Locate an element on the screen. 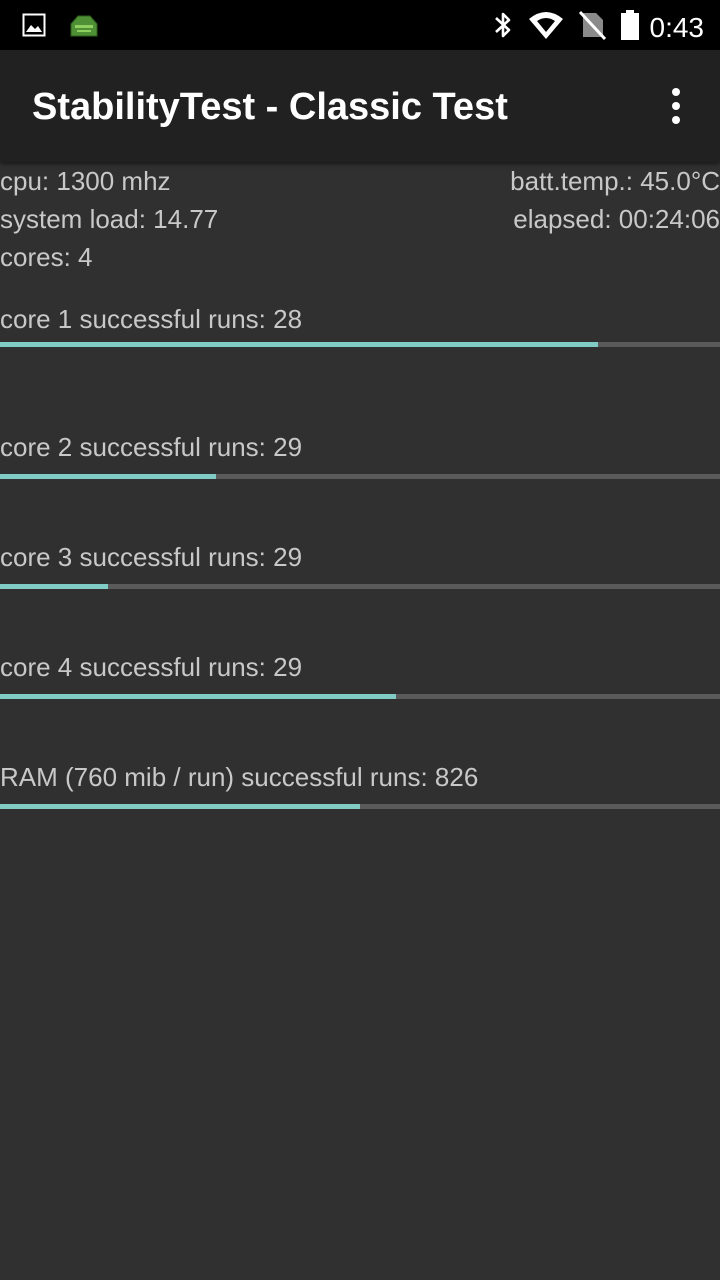 The image size is (720, 1280). wifi-icon is located at coordinates (546, 27).